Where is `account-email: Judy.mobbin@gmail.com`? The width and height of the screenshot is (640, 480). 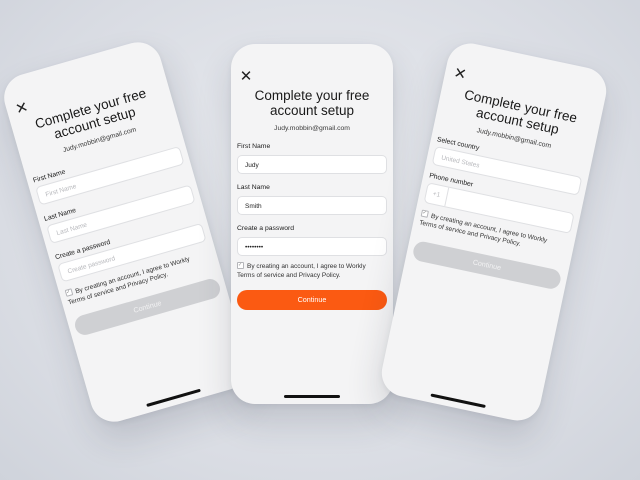 account-email: Judy.mobbin@gmail.com is located at coordinates (312, 128).